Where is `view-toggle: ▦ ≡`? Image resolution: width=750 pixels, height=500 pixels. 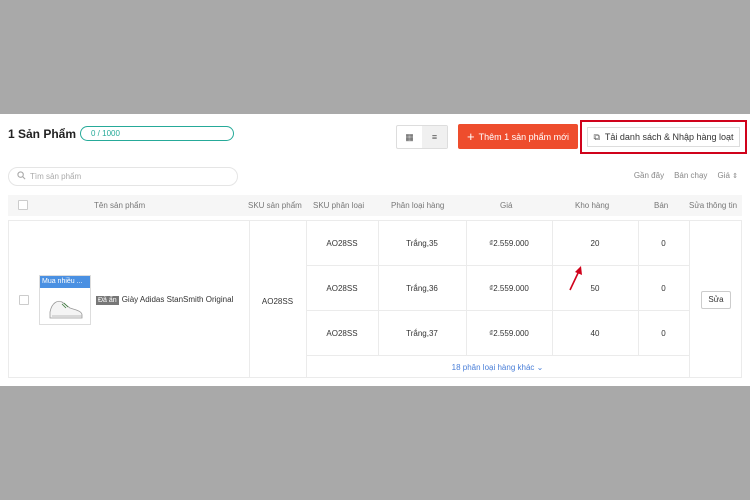
view-toggle: ▦ ≡ is located at coordinates (422, 137).